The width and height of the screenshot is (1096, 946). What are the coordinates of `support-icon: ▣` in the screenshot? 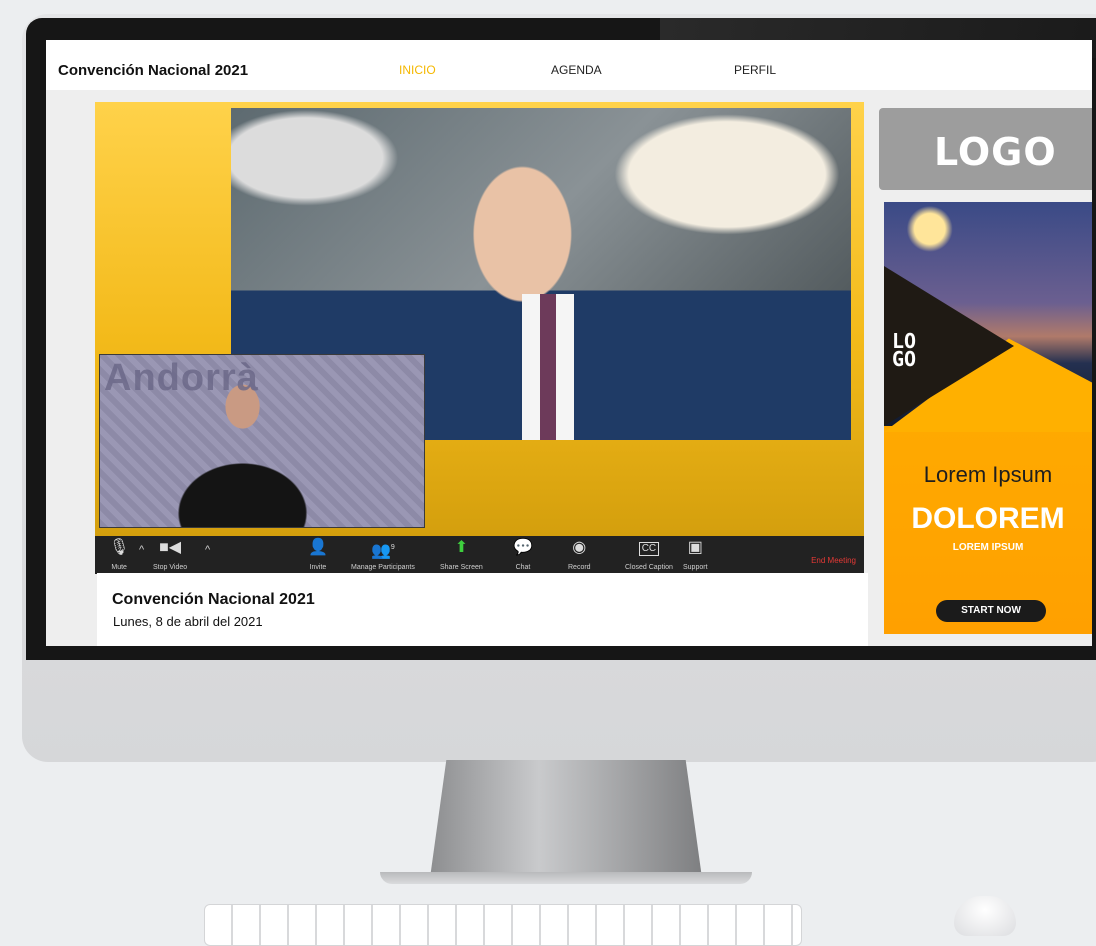 It's located at (695, 547).